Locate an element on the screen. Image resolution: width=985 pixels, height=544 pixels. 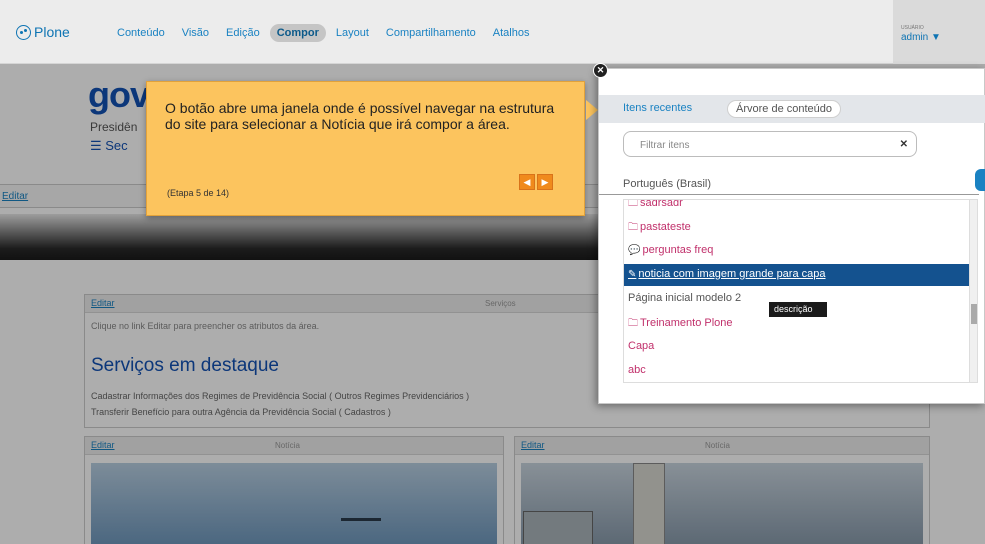
list-item: 🗀 pastateste is located at coordinates (798, 227).